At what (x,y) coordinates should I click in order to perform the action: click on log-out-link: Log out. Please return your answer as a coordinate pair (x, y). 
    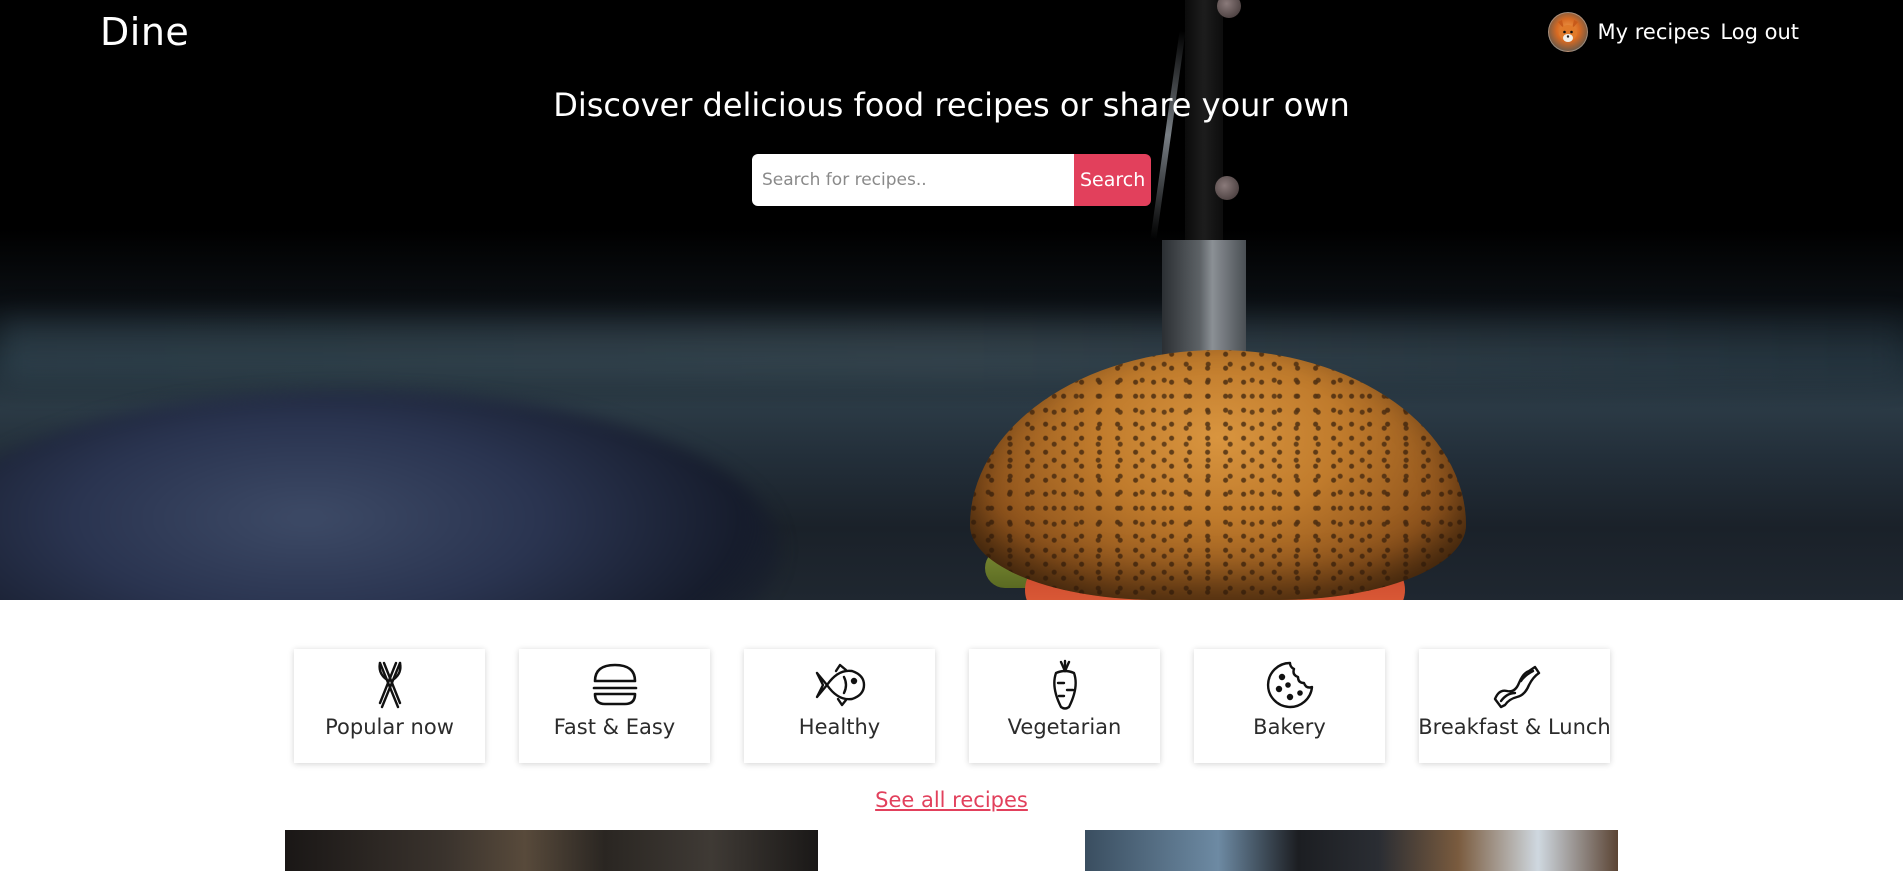
    Looking at the image, I should click on (1759, 32).